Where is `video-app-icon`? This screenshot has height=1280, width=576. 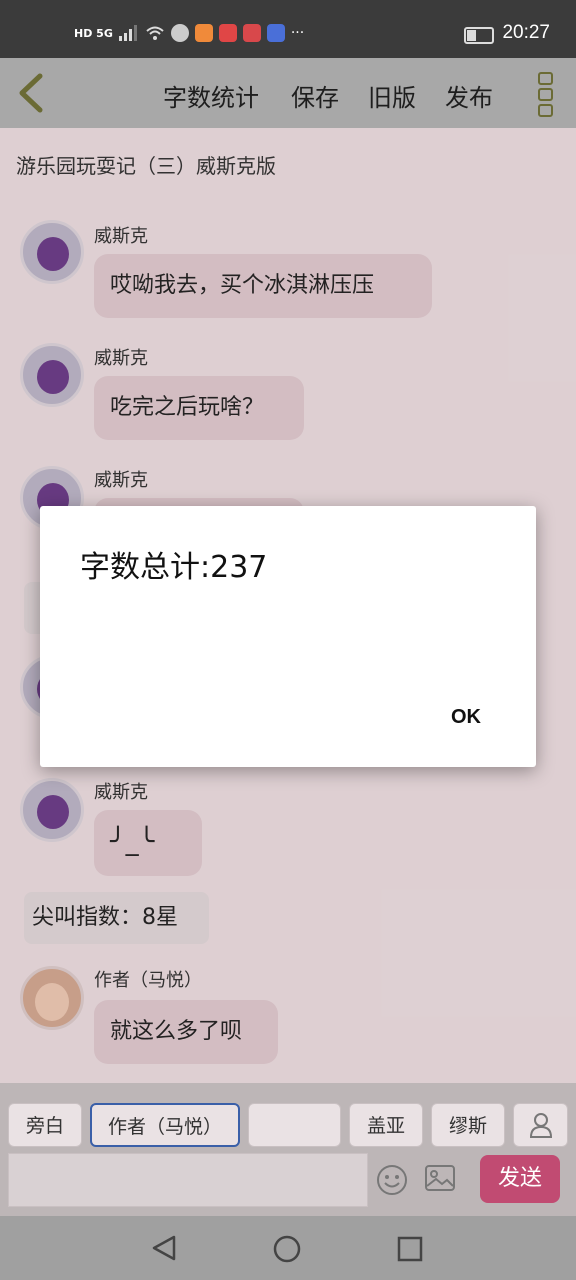 video-app-icon is located at coordinates (203, 33).